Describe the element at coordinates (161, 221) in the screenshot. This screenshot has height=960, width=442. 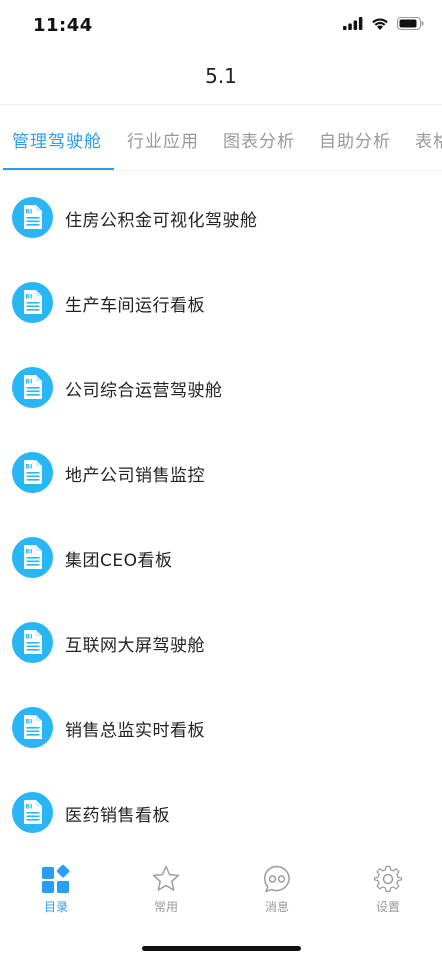
I see `list-item-label: 住房公积金可视化驾驶舱` at that location.